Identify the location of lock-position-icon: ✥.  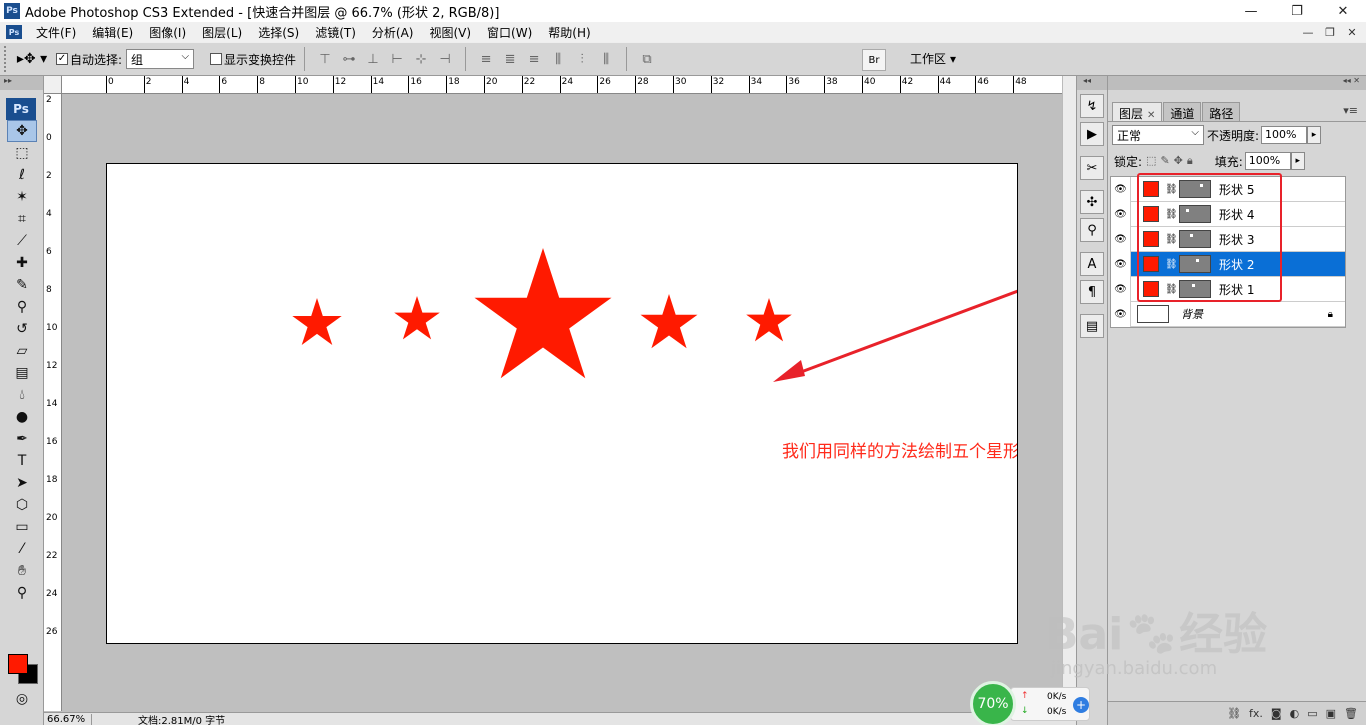
(1178, 161).